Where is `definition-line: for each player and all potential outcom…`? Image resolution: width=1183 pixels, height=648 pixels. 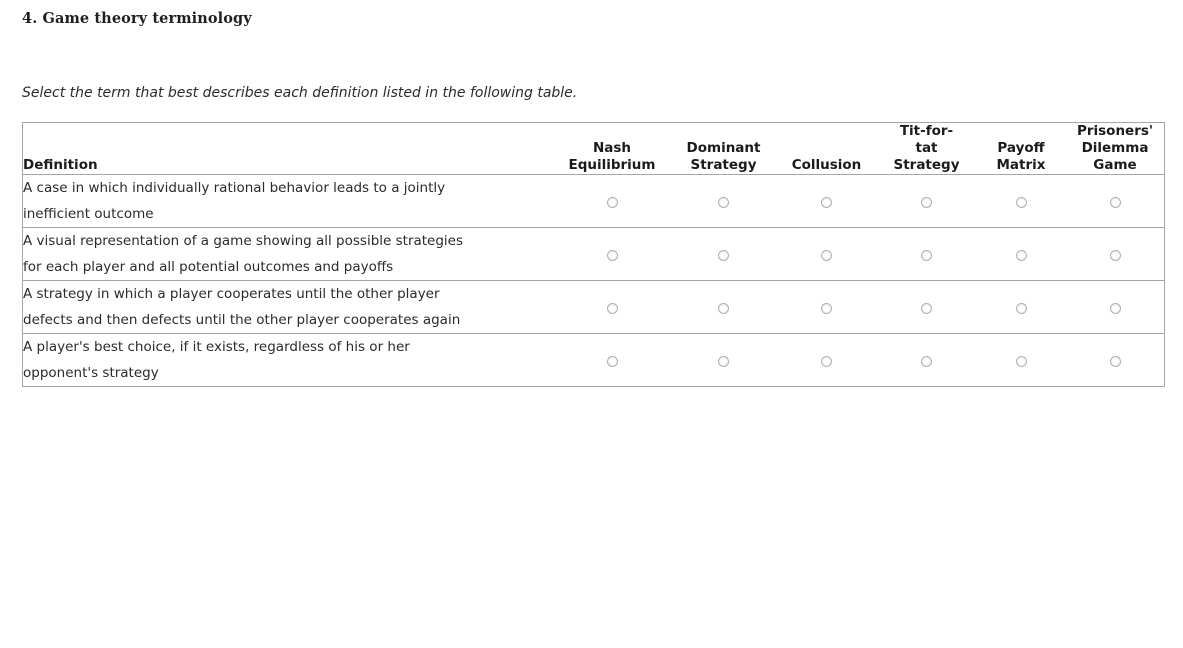 definition-line: for each player and all potential outcom… is located at coordinates (208, 267).